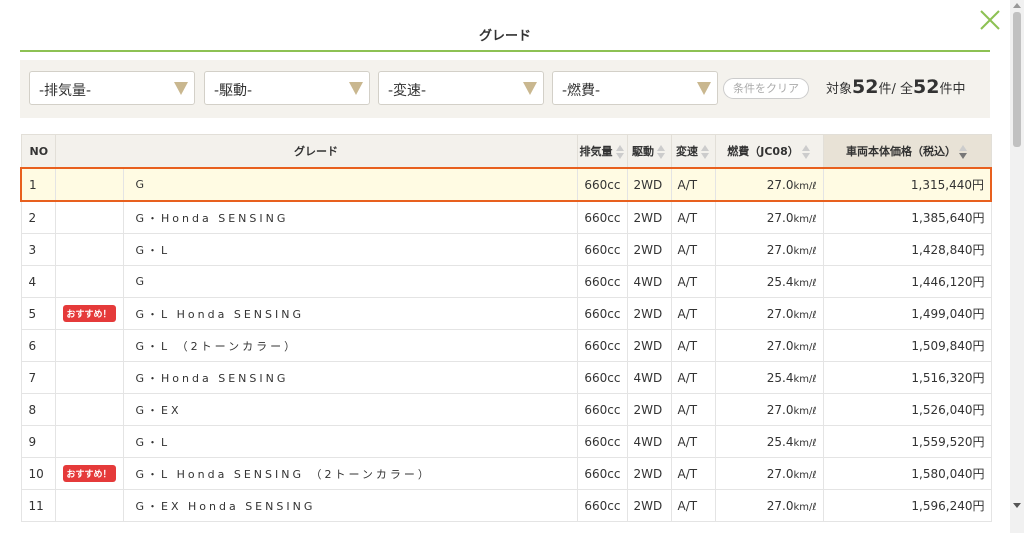  I want to click on drive-select-label: -駆動-, so click(233, 91).